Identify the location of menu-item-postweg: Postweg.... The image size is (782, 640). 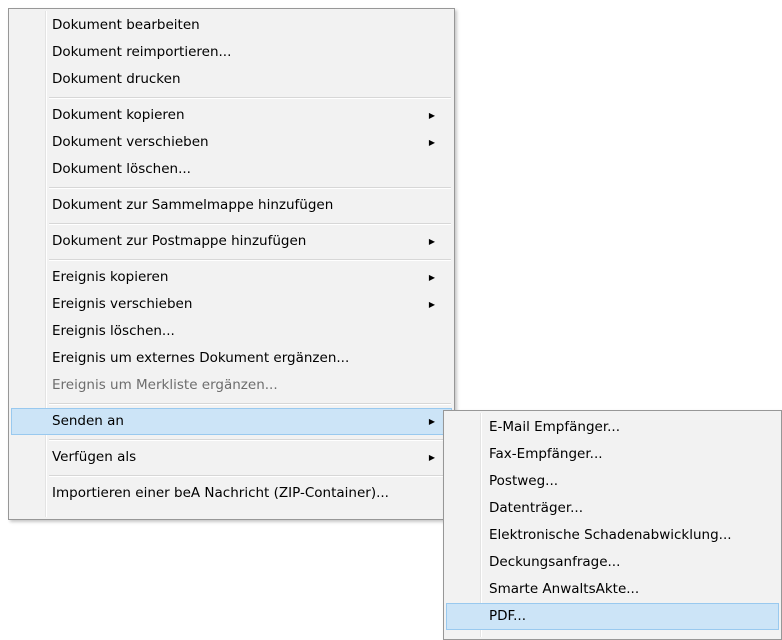
(612, 481).